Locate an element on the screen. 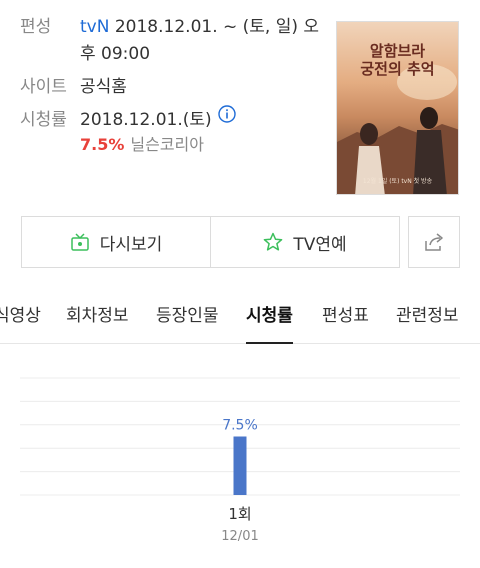  channel-link: tvN is located at coordinates (94, 27).